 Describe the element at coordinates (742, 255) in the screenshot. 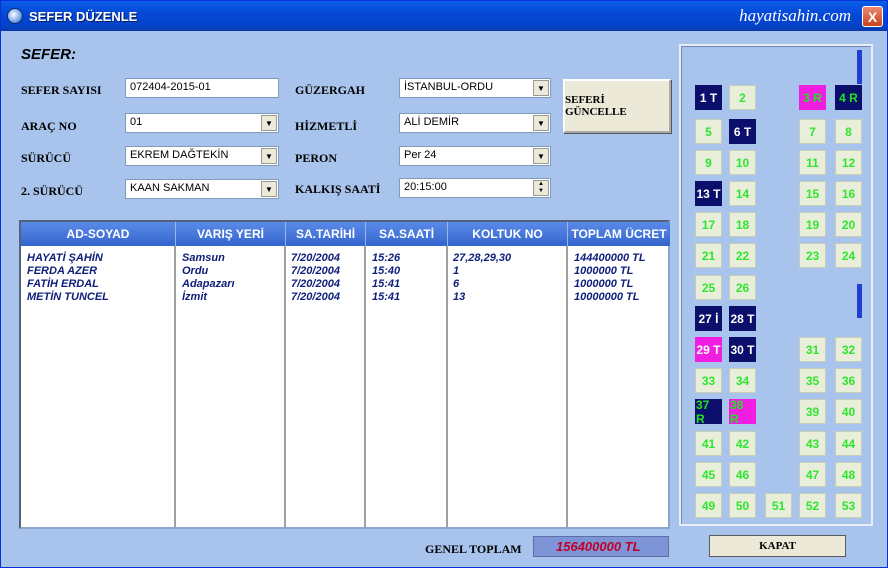

I see `seat-button: 22` at that location.